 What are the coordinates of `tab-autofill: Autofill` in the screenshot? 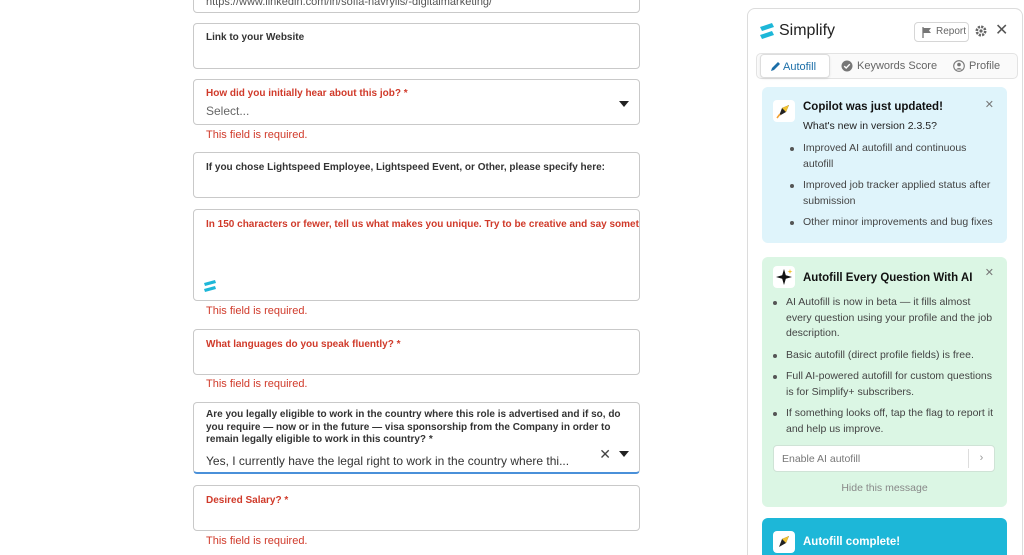 It's located at (795, 66).